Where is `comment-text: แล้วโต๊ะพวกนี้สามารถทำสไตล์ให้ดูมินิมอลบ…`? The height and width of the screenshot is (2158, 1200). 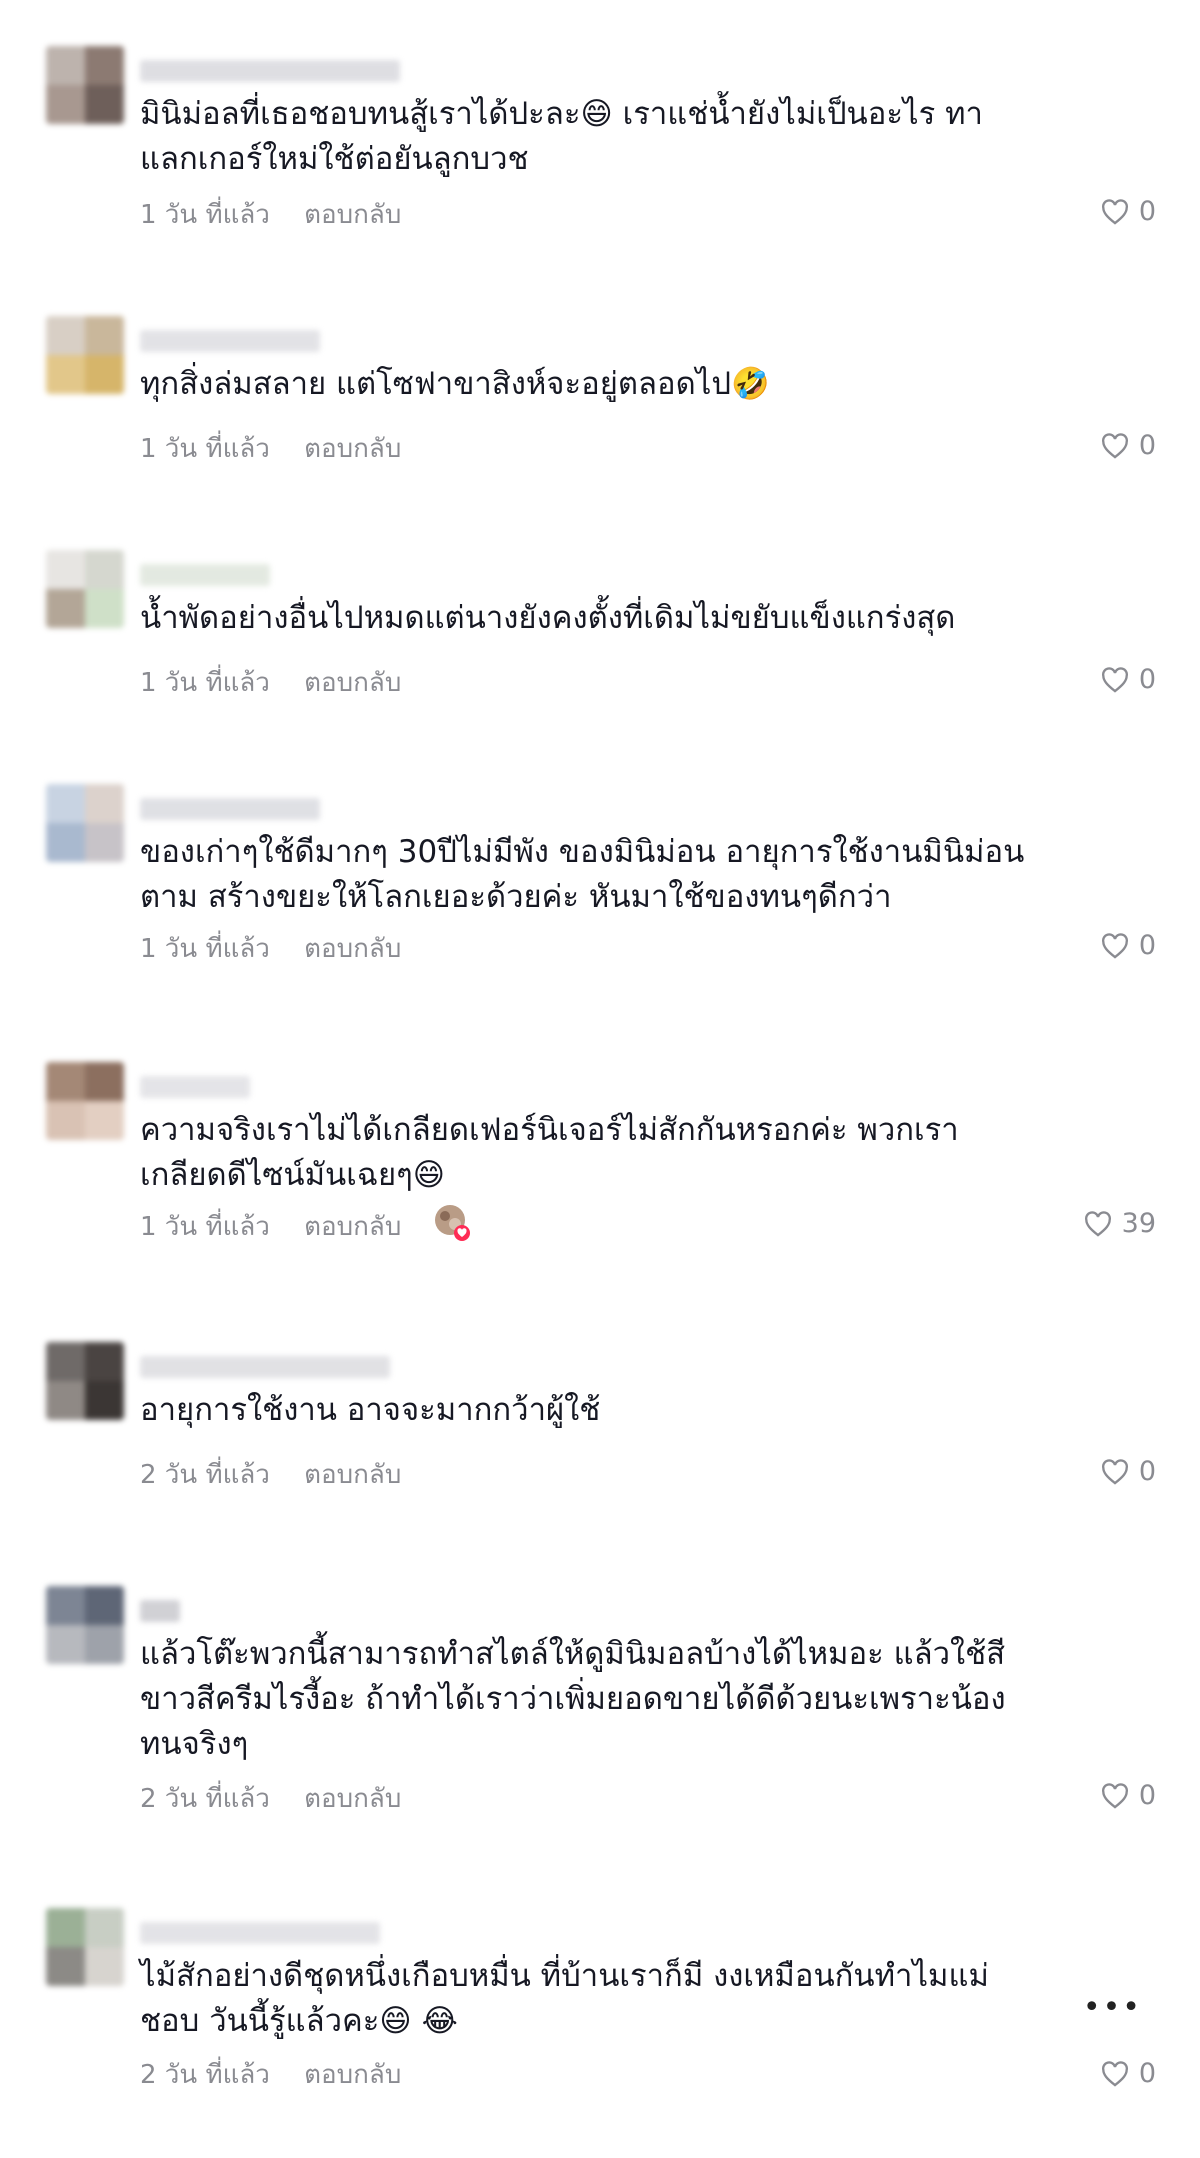 comment-text: แล้วโต๊ะพวกนี้สามารถทำสไตล์ให้ดูมินิมอลบ… is located at coordinates (573, 1699).